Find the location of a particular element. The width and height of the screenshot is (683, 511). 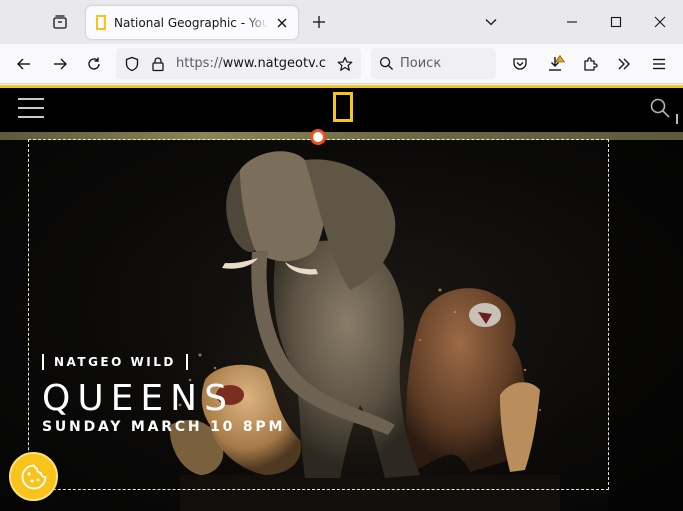

url-bar: https://www.natgeotv.com is located at coordinates (238, 63).